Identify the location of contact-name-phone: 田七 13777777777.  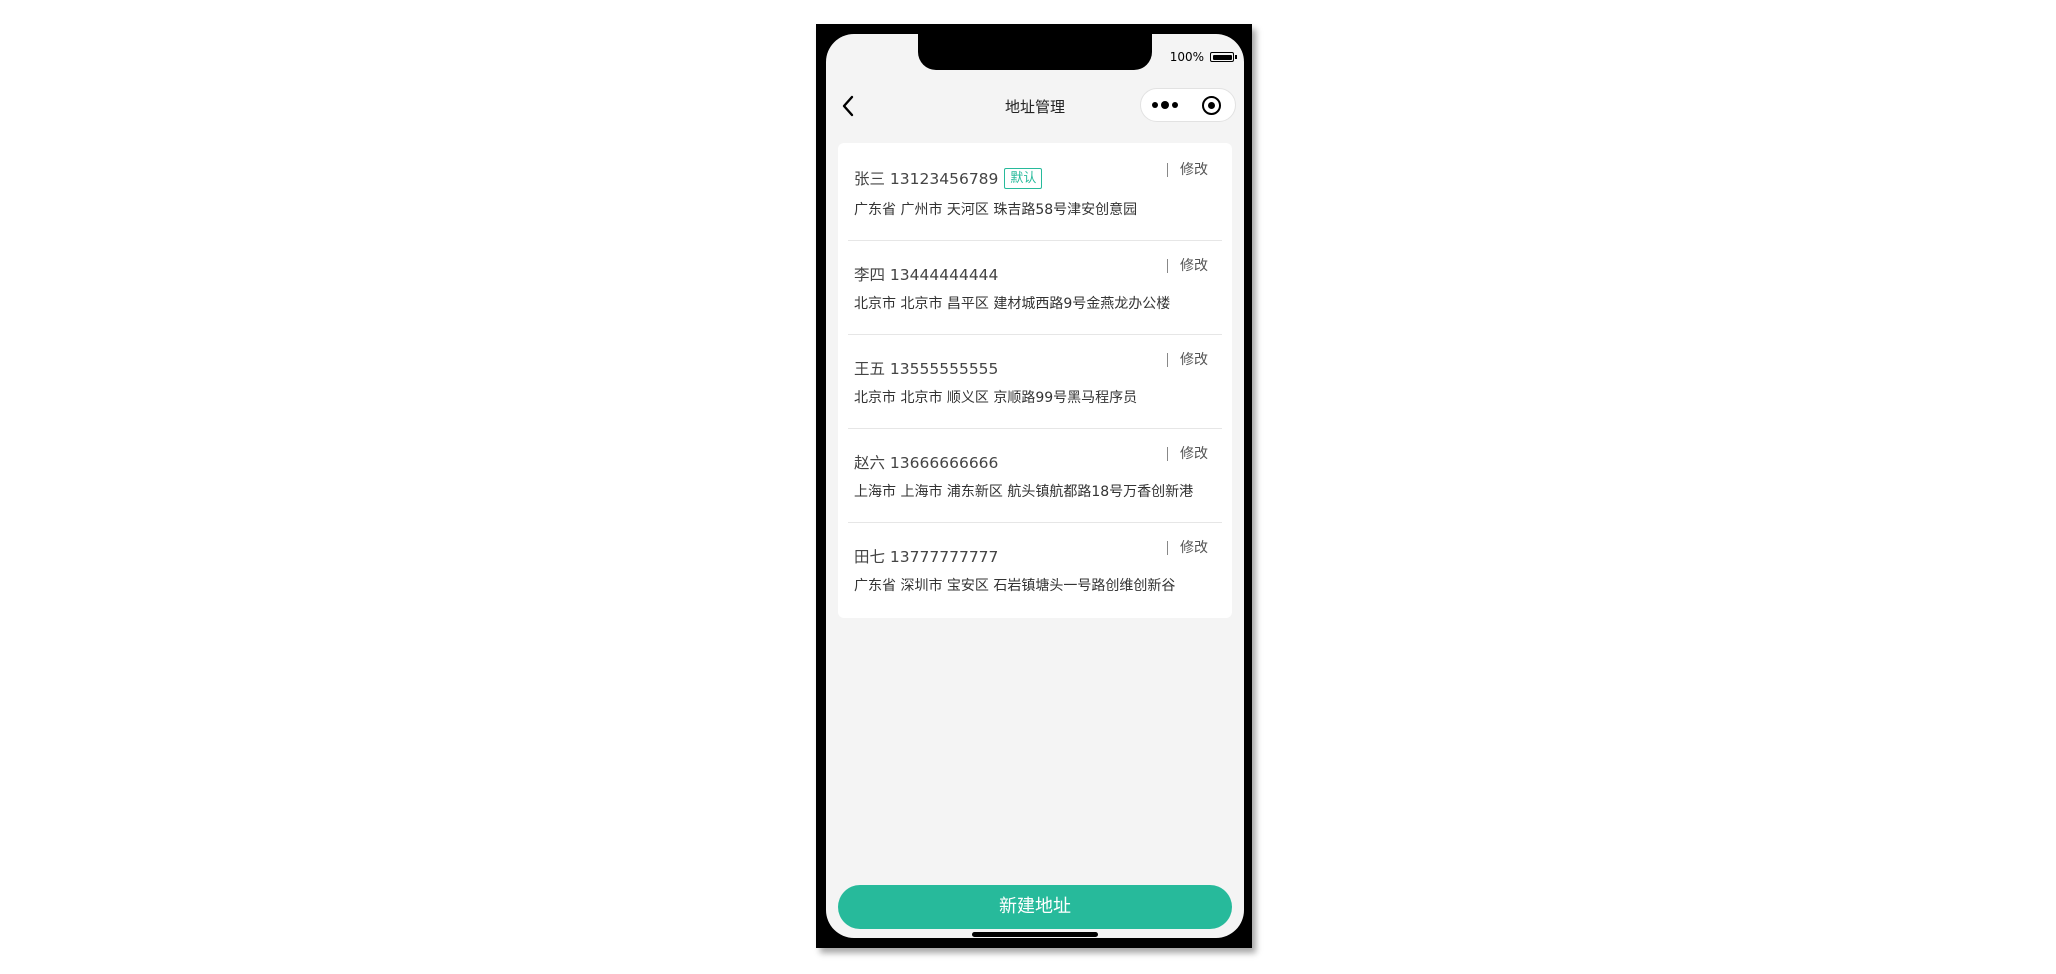
(926, 557).